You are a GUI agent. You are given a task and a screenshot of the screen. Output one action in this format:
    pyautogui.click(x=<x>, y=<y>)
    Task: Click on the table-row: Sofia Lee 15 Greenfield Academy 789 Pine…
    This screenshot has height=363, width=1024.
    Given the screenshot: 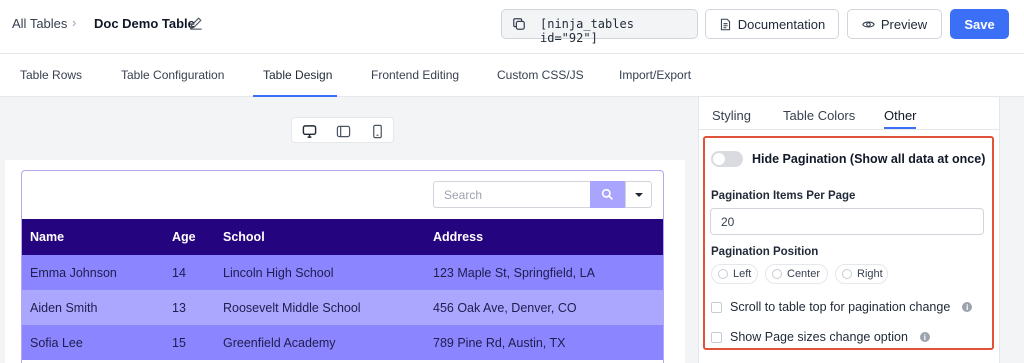 What is the action you would take?
    pyautogui.click(x=342, y=342)
    